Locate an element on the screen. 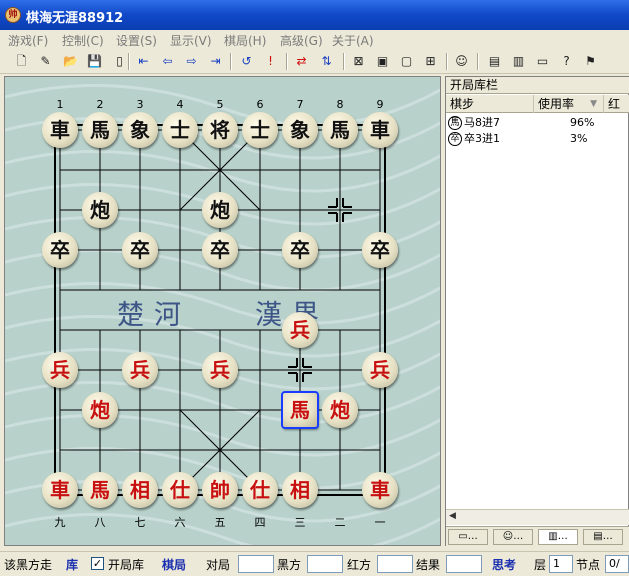 The height and width of the screenshot is (576, 629). scroll-left-icon: ◀ is located at coordinates (452, 516).